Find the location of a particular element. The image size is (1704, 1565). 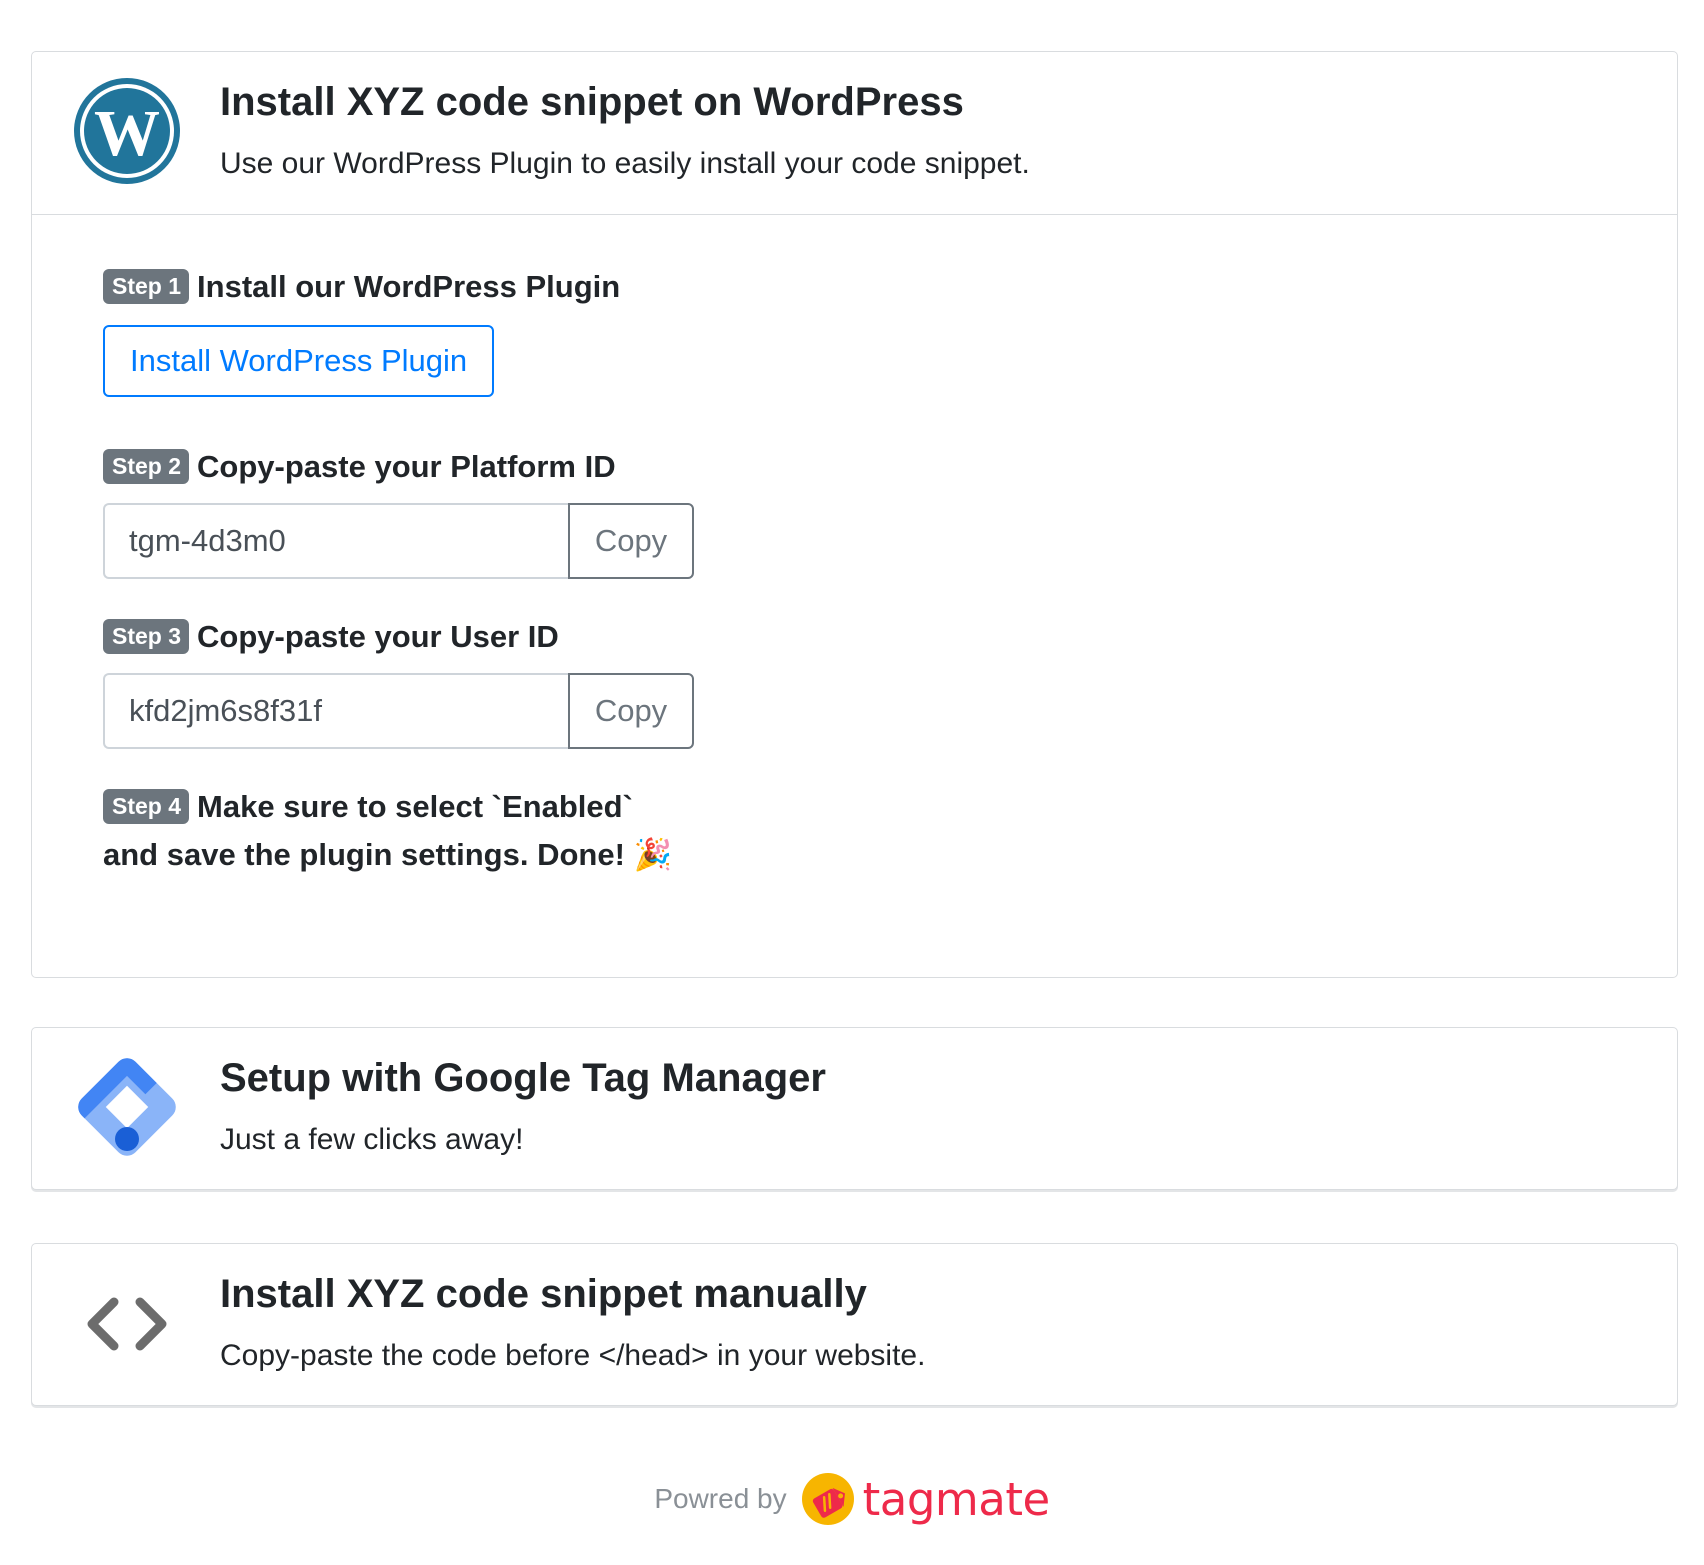

party-popper-icon: 🎉 is located at coordinates (653, 855).